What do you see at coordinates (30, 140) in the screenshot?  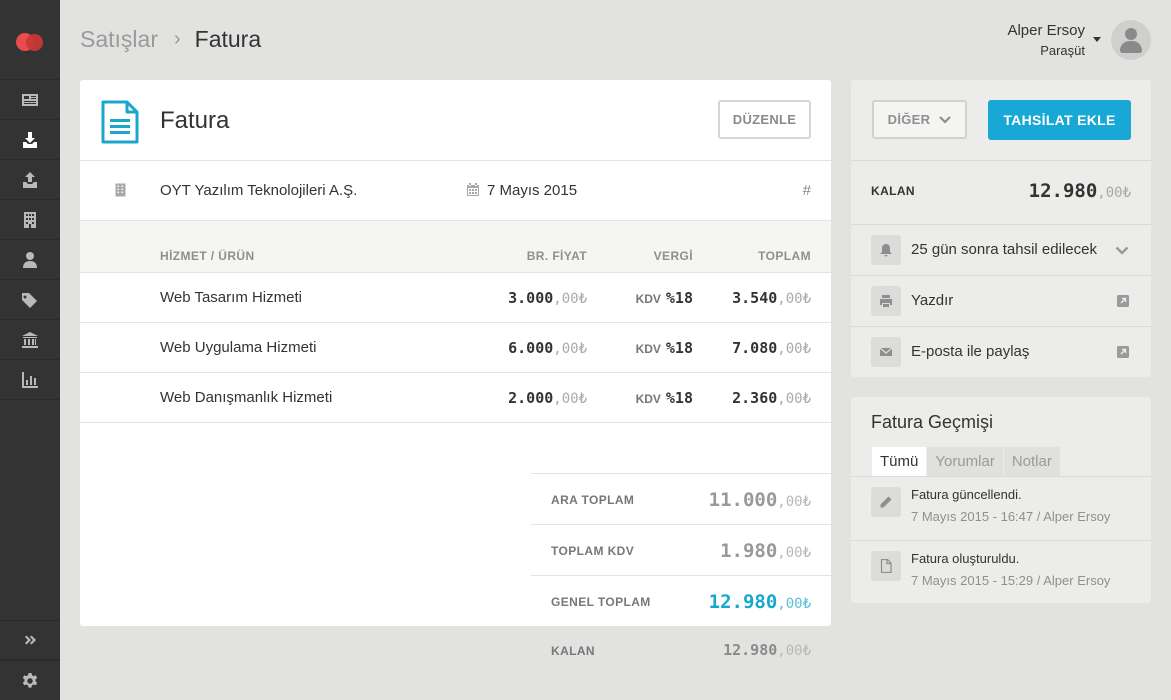 I see `sidebar-item-sales` at bounding box center [30, 140].